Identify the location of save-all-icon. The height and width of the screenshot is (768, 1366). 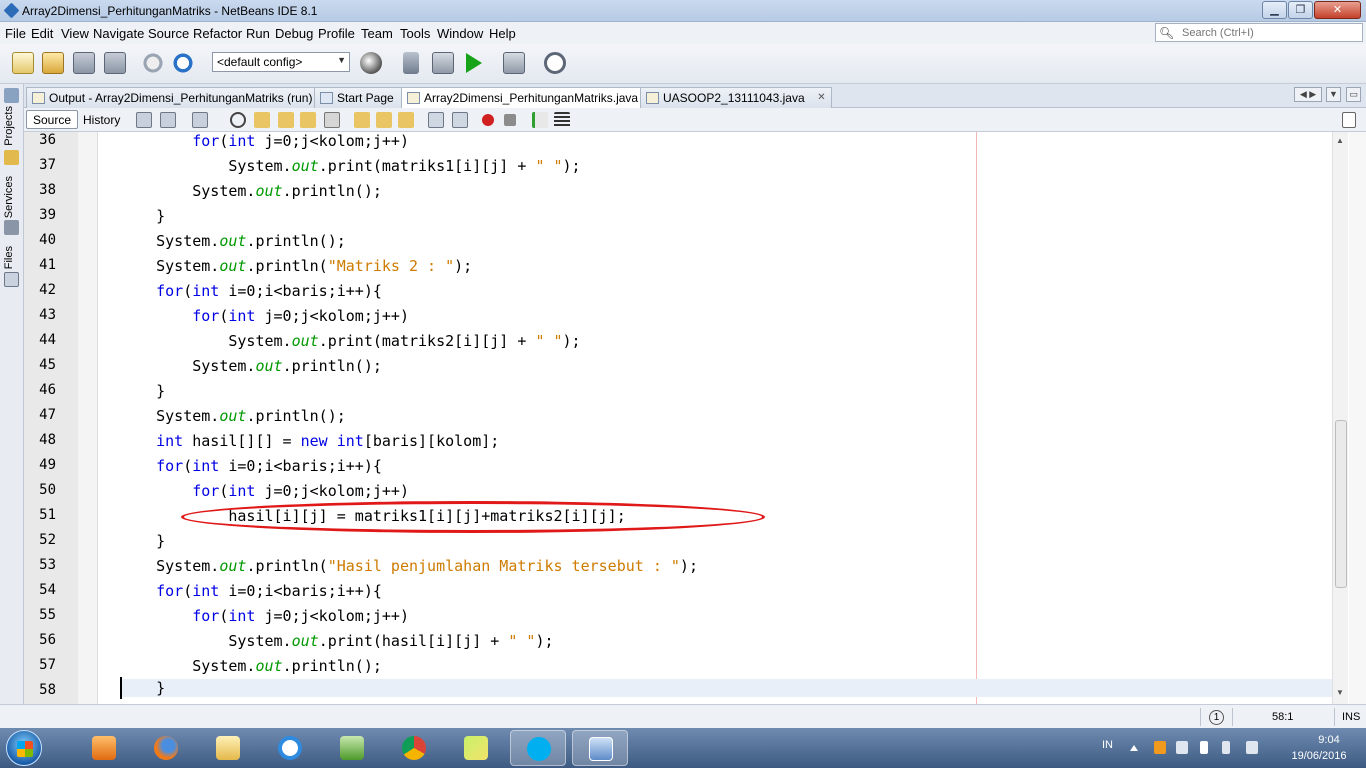
(115, 63).